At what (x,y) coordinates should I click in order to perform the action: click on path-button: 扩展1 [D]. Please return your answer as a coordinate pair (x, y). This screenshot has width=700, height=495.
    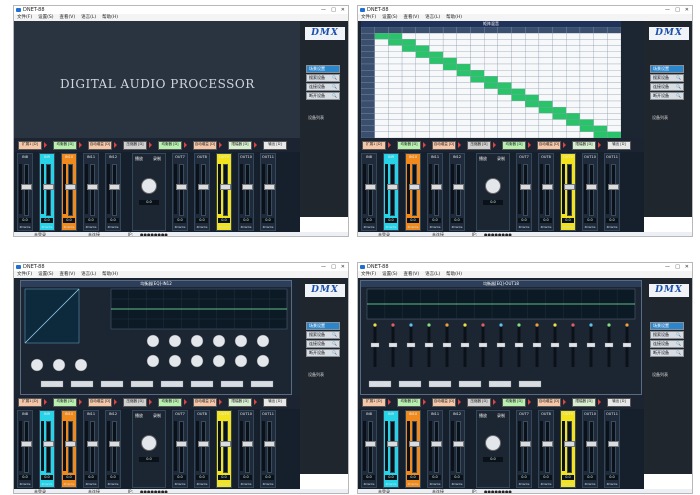
    Looking at the image, I should click on (374, 402).